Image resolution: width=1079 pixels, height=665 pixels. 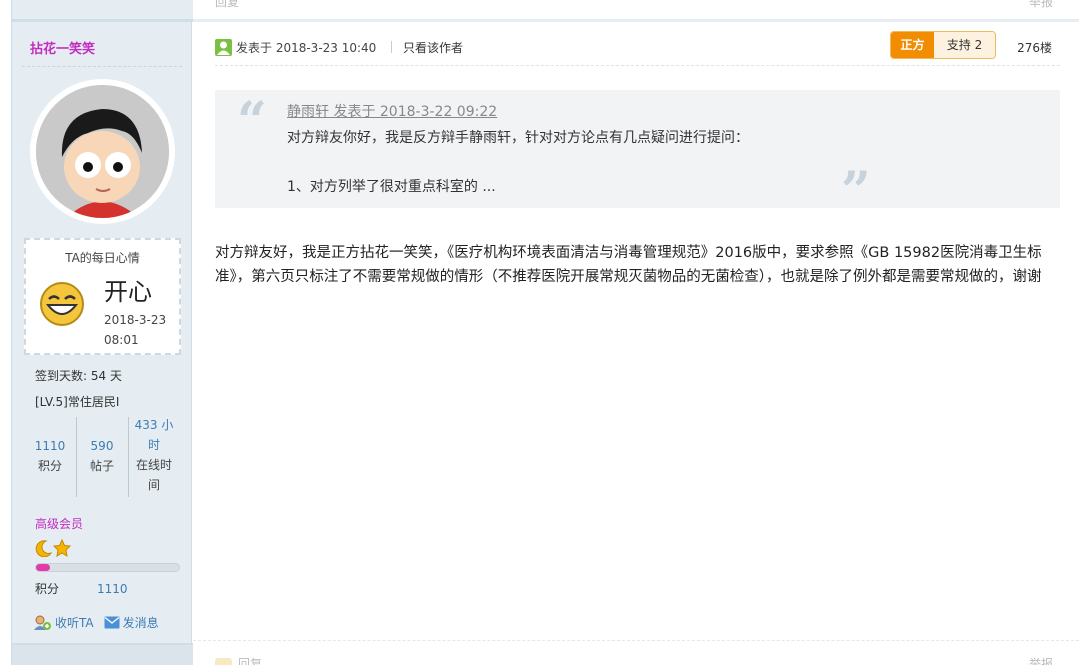 I want to click on sidebar-bottom-strip, so click(x=102, y=654).